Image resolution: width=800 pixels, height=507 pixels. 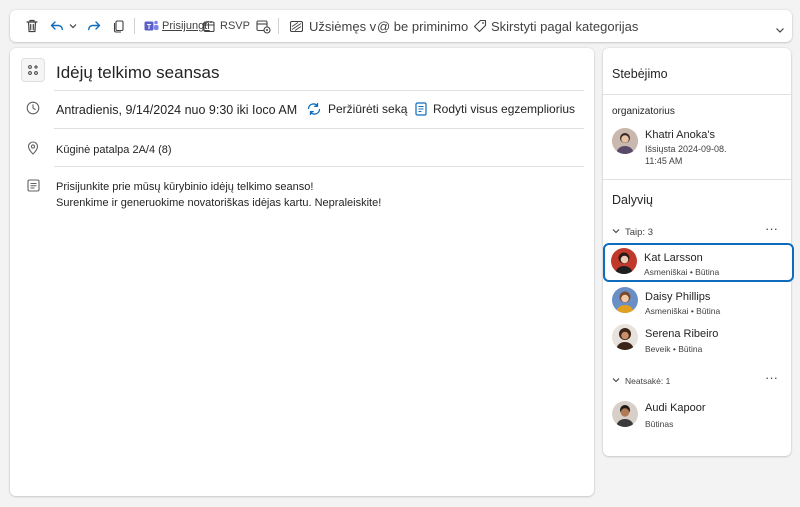 I want to click on reply-icon, so click(x=57, y=26).